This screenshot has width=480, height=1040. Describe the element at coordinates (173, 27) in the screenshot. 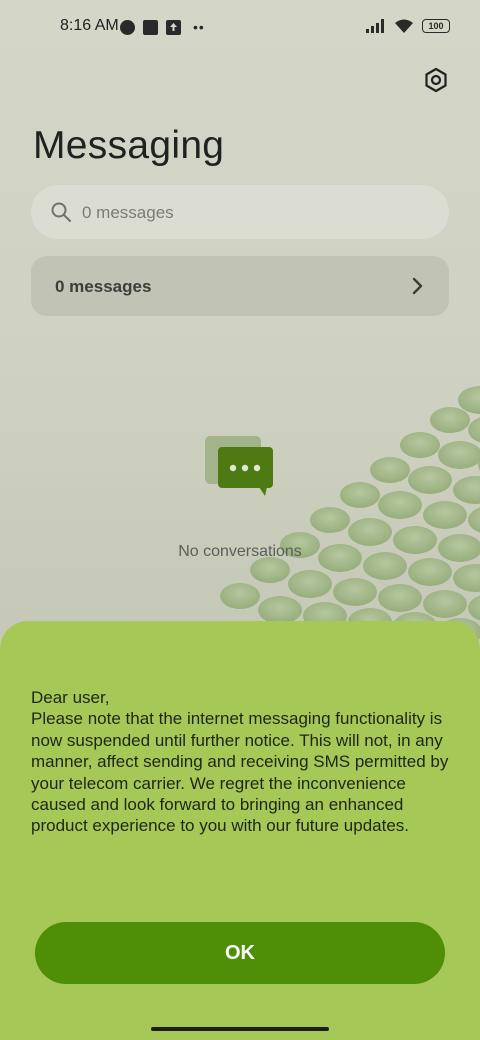

I see `upload-icon` at that location.